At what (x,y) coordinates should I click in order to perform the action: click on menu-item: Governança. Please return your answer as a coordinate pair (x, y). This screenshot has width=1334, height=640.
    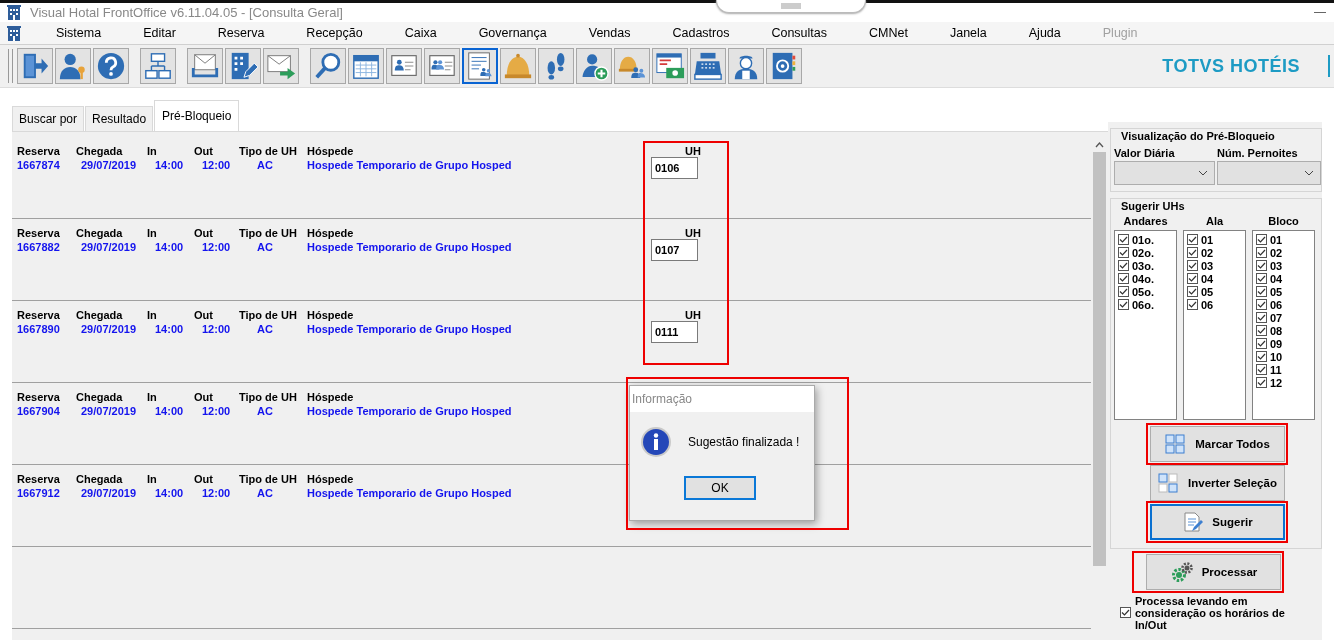
    Looking at the image, I should click on (512, 33).